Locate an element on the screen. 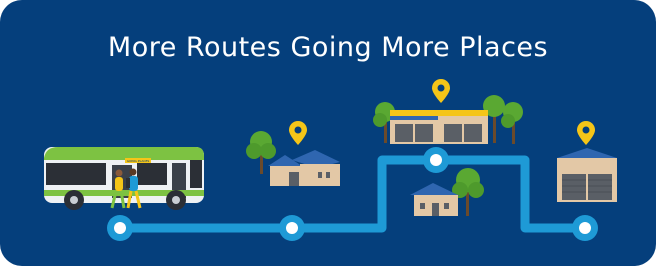 The image size is (656, 266). shopping-center-icon is located at coordinates (439, 127).